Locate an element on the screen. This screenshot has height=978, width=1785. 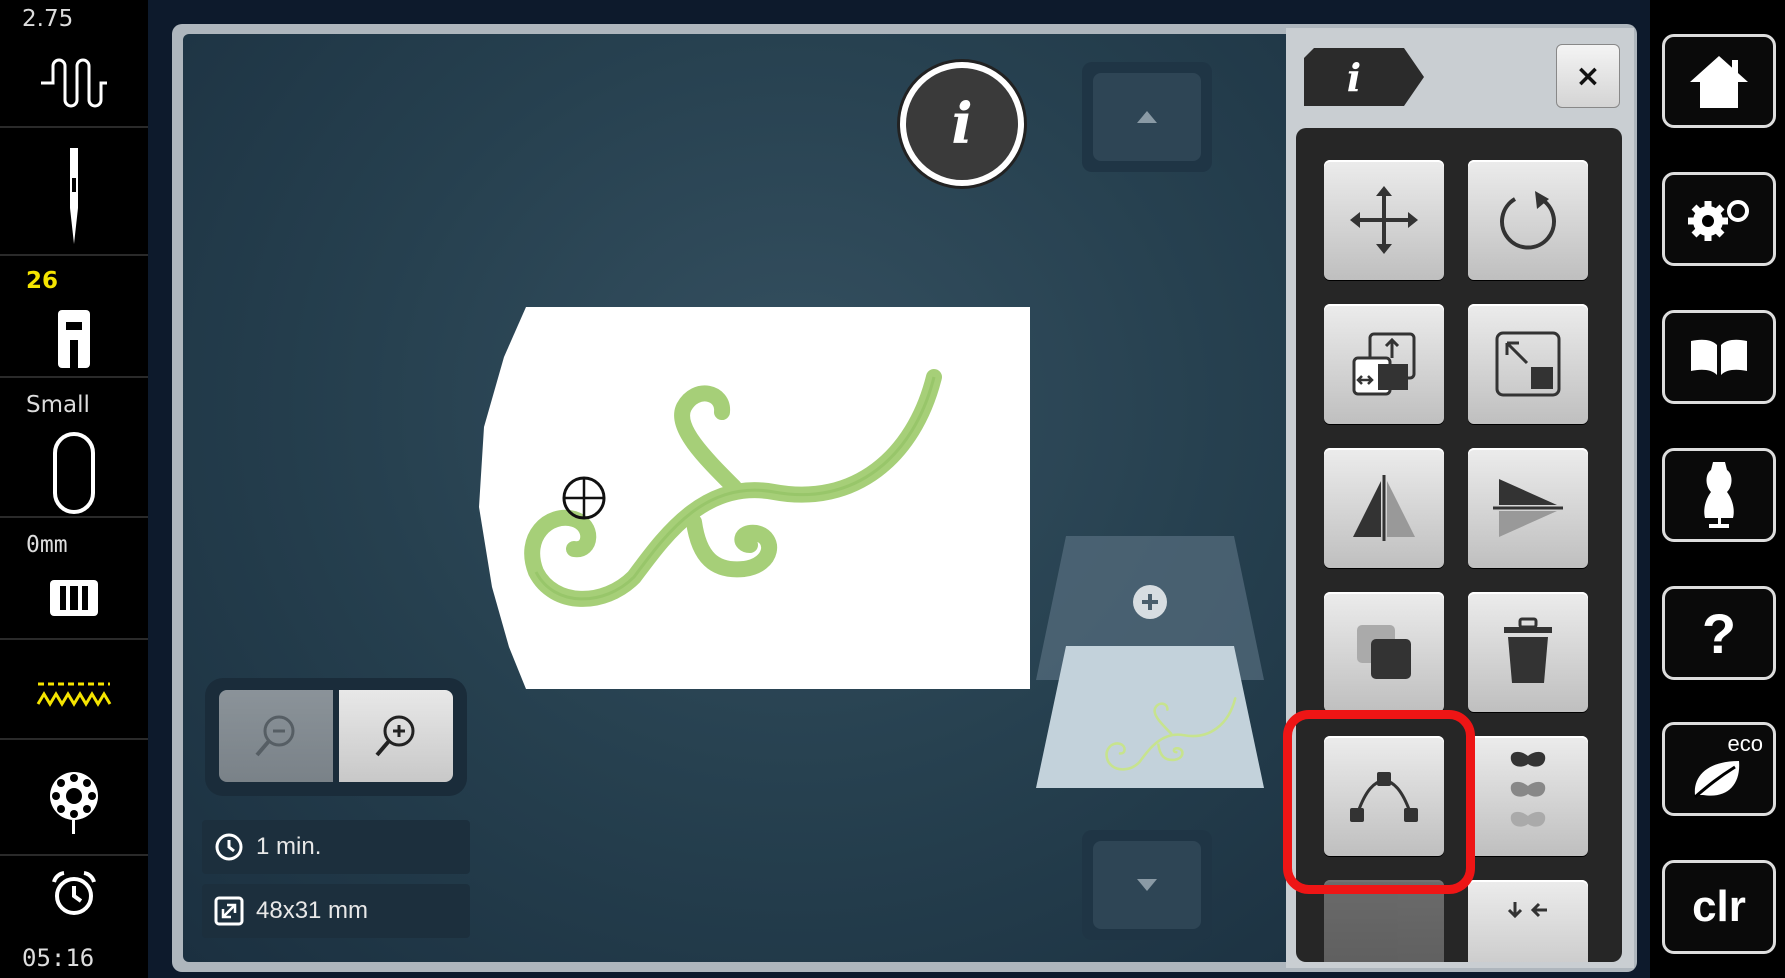
chevron-down-icon is located at coordinates (1147, 885).